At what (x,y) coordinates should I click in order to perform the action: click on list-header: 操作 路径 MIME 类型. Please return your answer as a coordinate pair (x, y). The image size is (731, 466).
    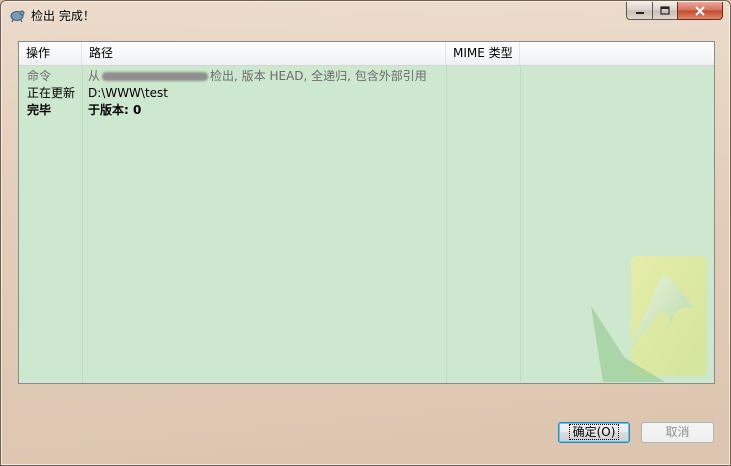
    Looking at the image, I should click on (366, 54).